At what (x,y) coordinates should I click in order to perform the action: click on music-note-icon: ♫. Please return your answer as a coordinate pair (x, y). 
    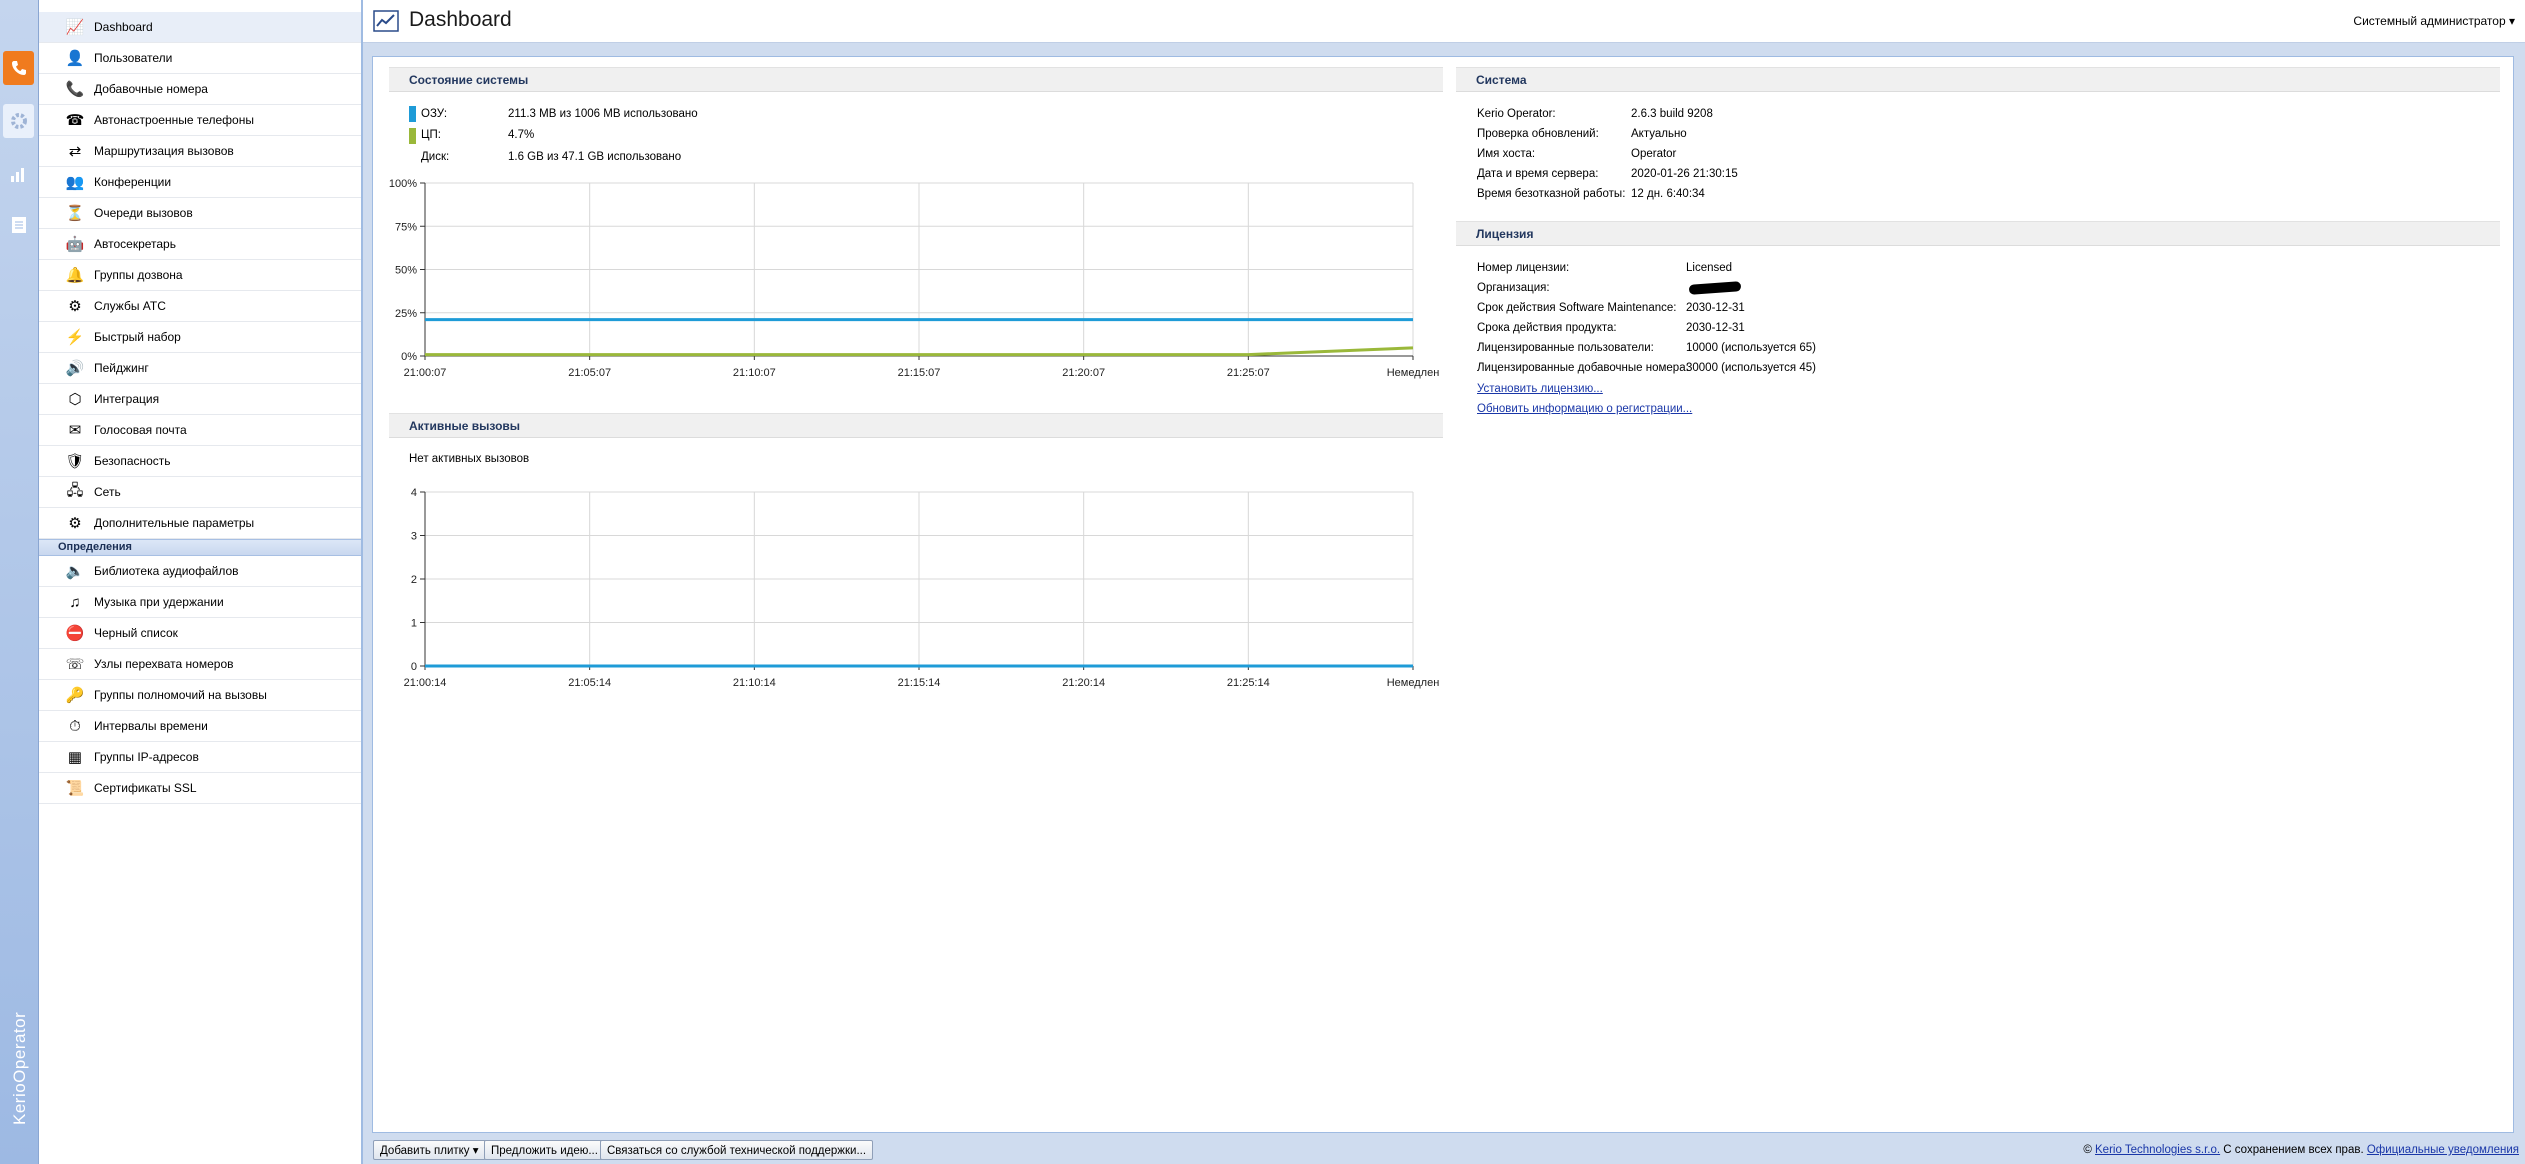
    Looking at the image, I should click on (75, 602).